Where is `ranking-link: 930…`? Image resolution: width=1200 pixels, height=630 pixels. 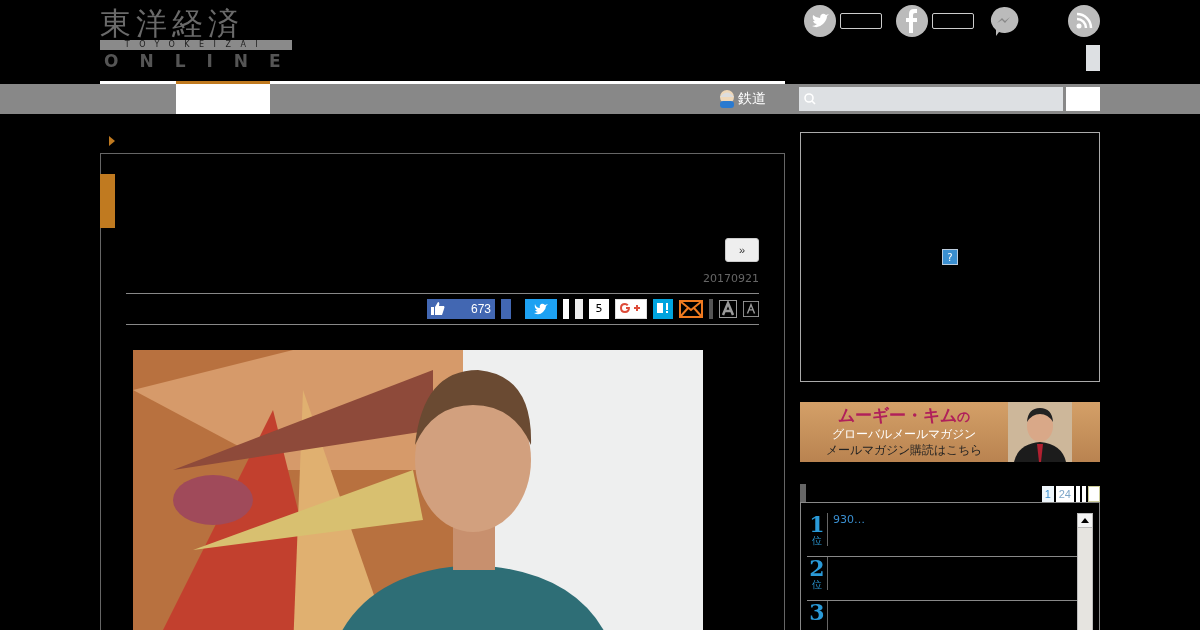
ranking-link: 930… is located at coordinates (849, 520).